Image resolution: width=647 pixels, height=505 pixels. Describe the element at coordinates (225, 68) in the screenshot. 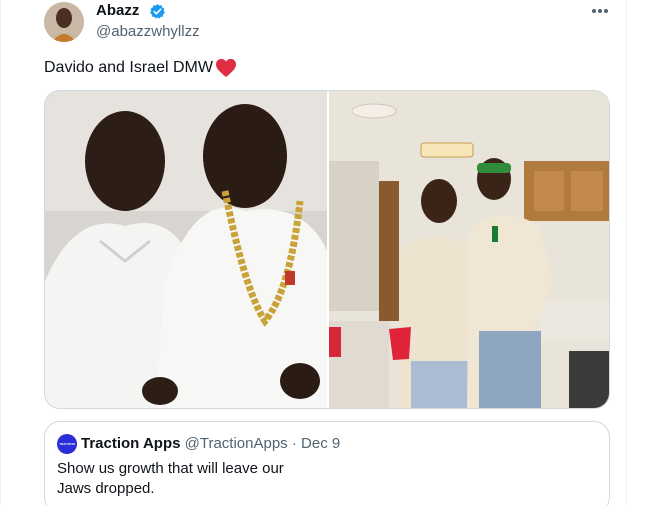

I see `red-heart-icon` at that location.